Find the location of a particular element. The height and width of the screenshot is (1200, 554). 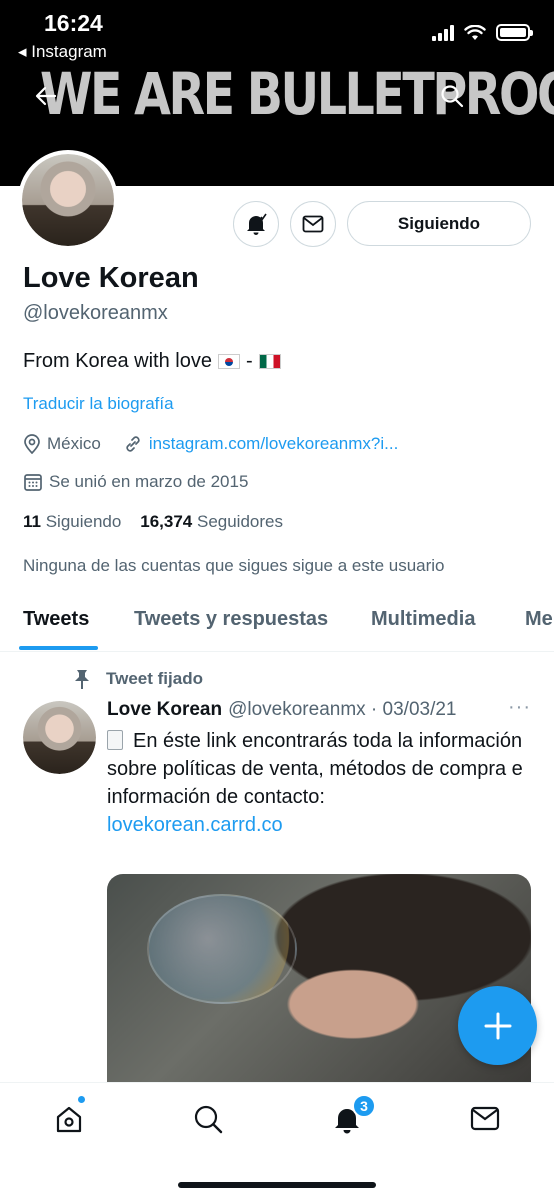

location-text: México is located at coordinates (74, 443).